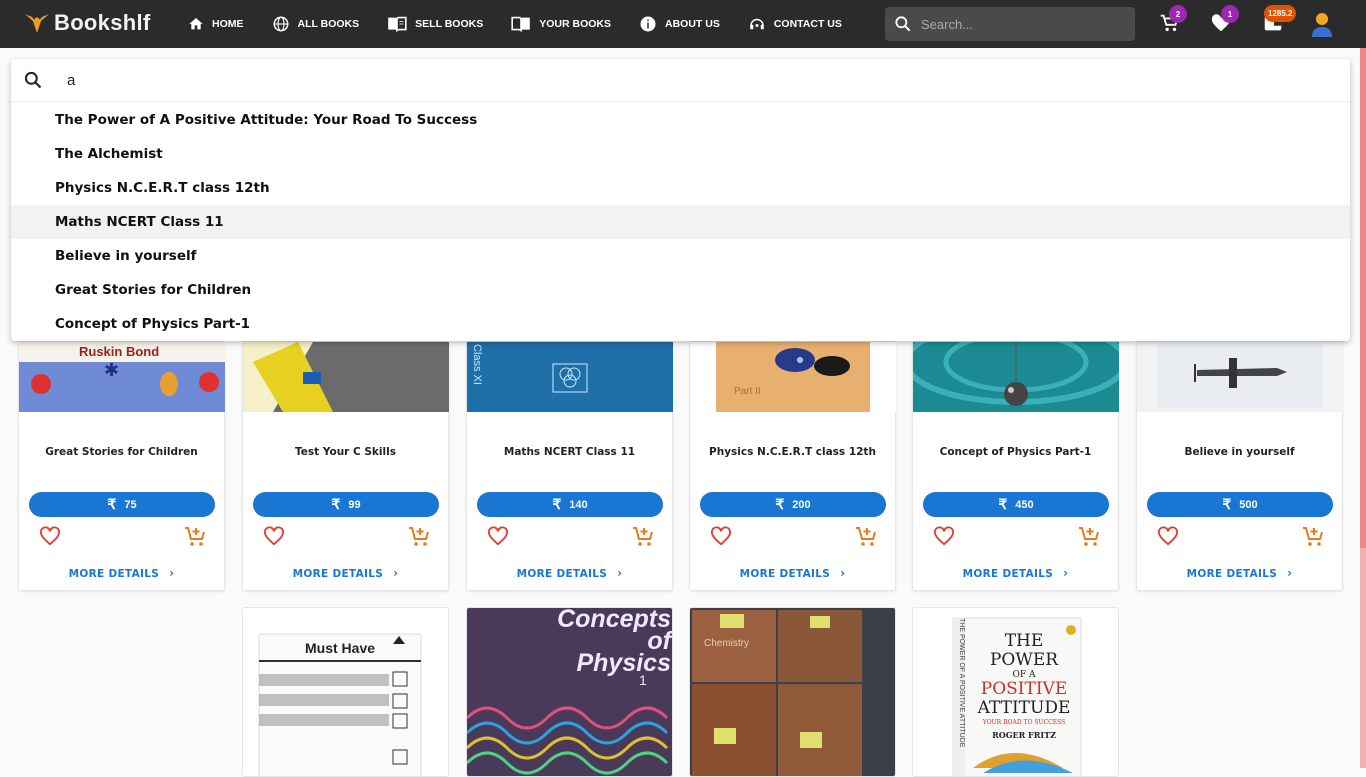 Image resolution: width=1366 pixels, height=777 pixels. Describe the element at coordinates (1024, 504) in the screenshot. I see `book-price: 450` at that location.